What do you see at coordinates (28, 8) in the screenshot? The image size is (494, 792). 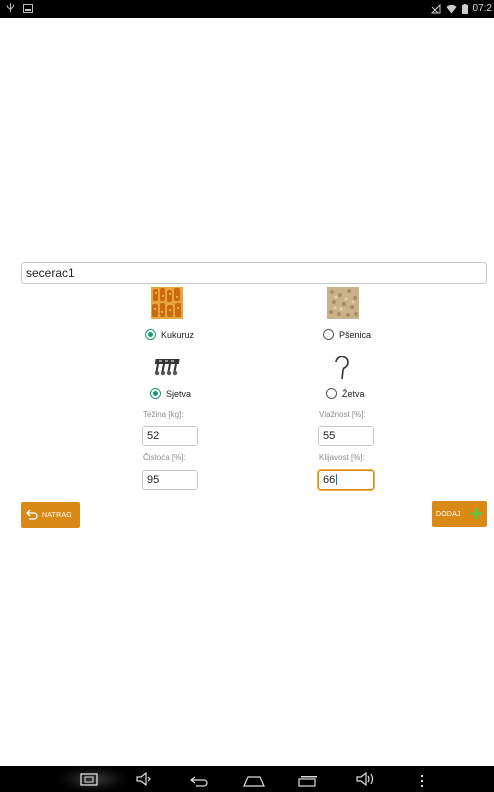 I see `image-icon` at bounding box center [28, 8].